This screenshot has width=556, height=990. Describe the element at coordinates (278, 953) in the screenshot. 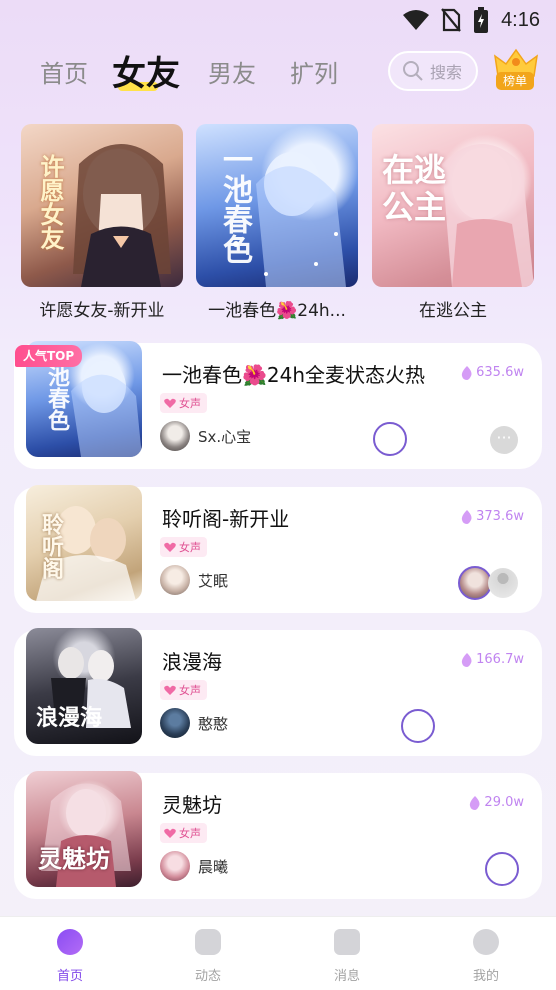

I see `bottom-tab-bar: 首页 动态 消息 我的` at that location.